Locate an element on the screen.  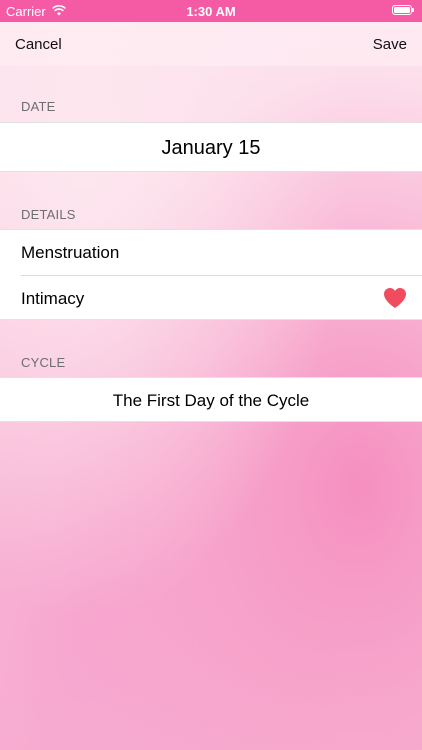
list-item-menstruation: Menstruation is located at coordinates (211, 252).